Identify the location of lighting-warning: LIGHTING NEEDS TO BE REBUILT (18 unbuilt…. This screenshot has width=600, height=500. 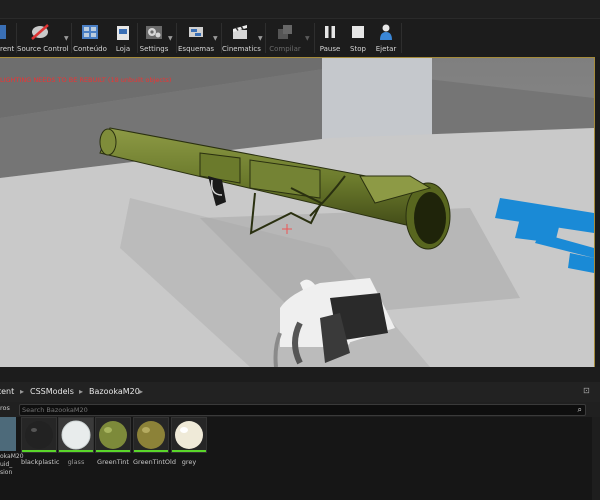
(86, 80).